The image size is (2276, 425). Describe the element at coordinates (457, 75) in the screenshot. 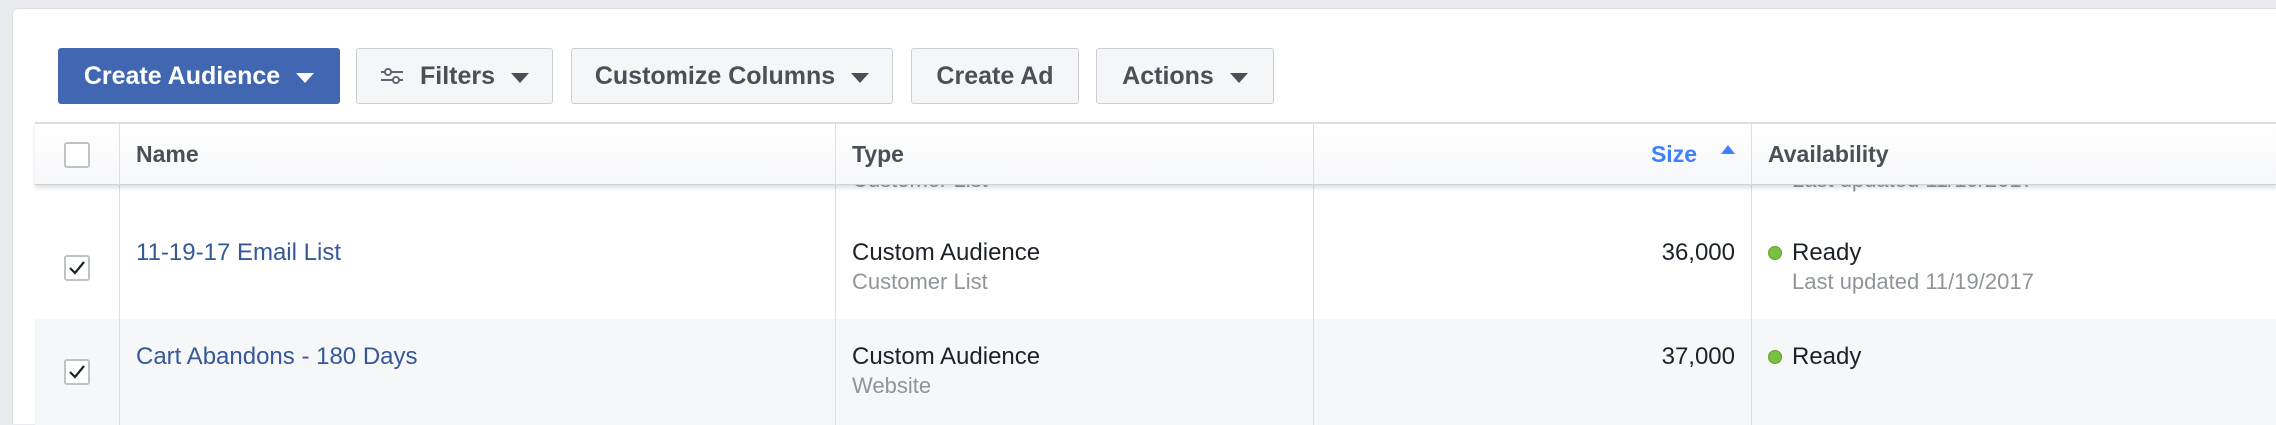

I see `filters-label: Filters` at that location.